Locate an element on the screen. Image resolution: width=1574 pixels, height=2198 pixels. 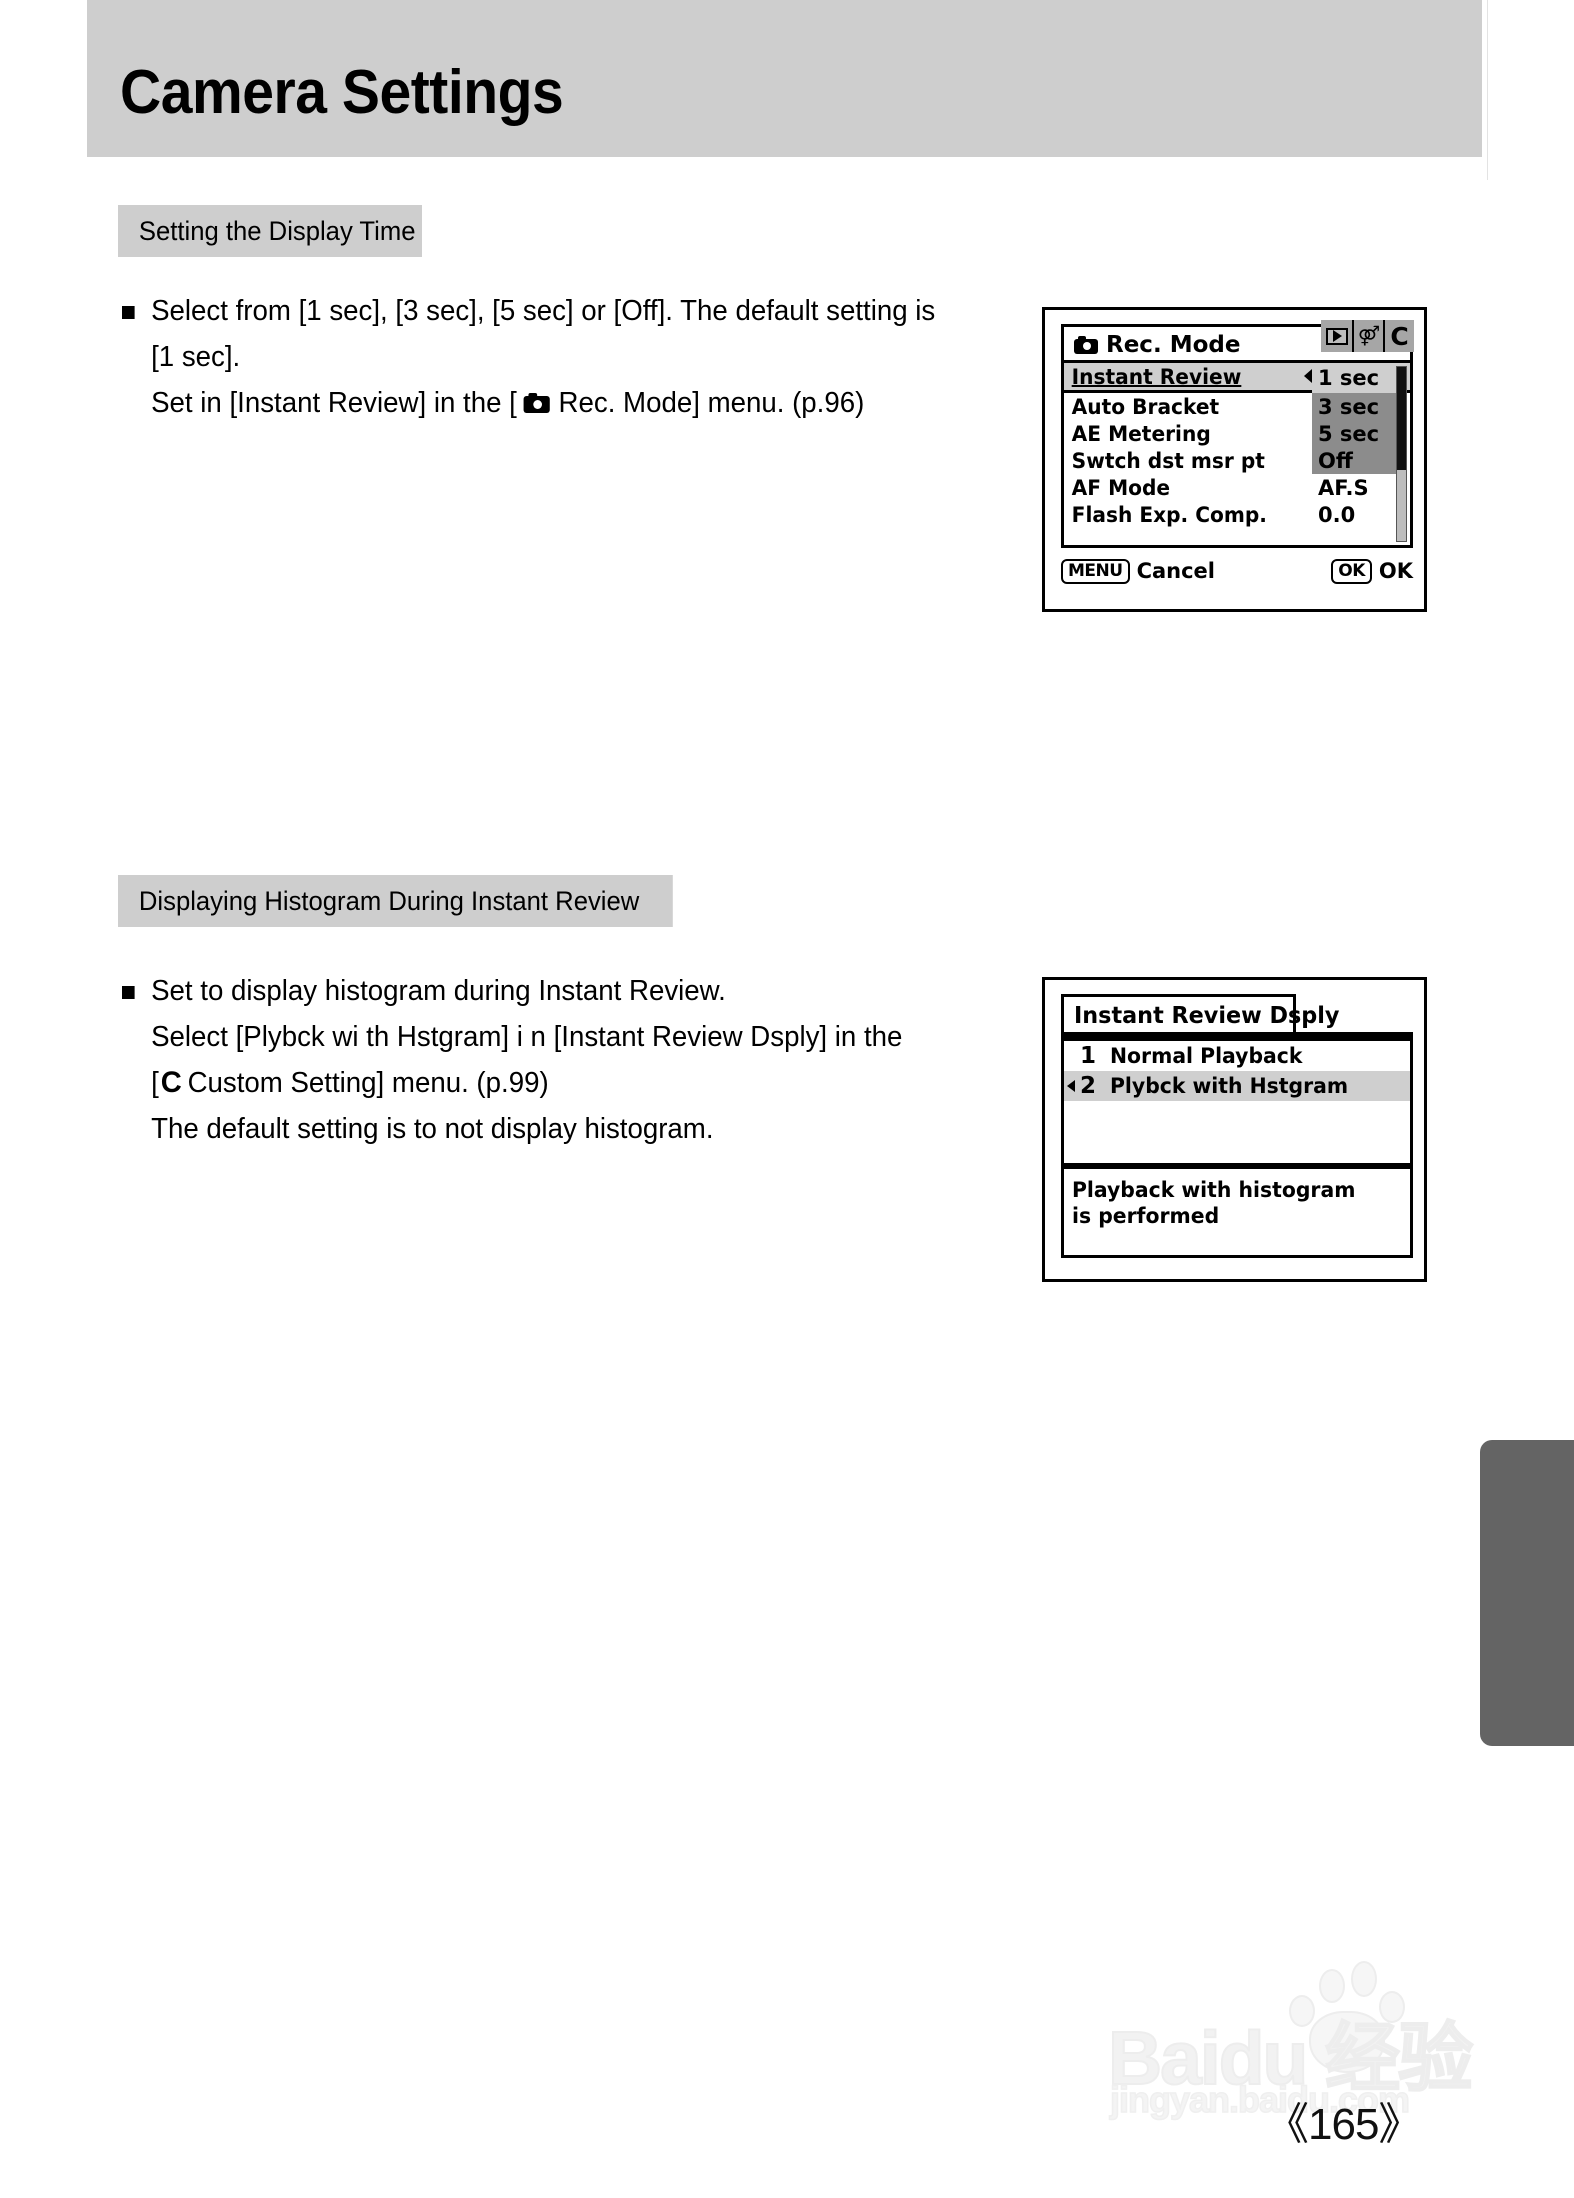
page-title: Camera Settings is located at coordinates (342, 92).